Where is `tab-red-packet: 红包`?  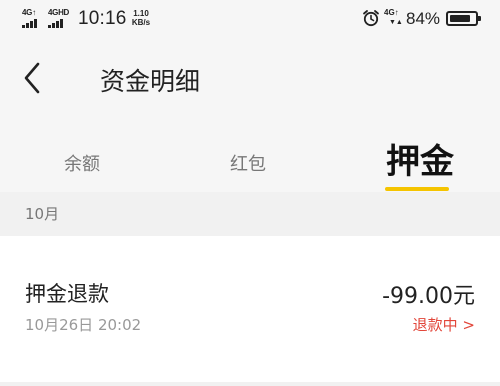
tab-red-packet: 红包 is located at coordinates (250, 156).